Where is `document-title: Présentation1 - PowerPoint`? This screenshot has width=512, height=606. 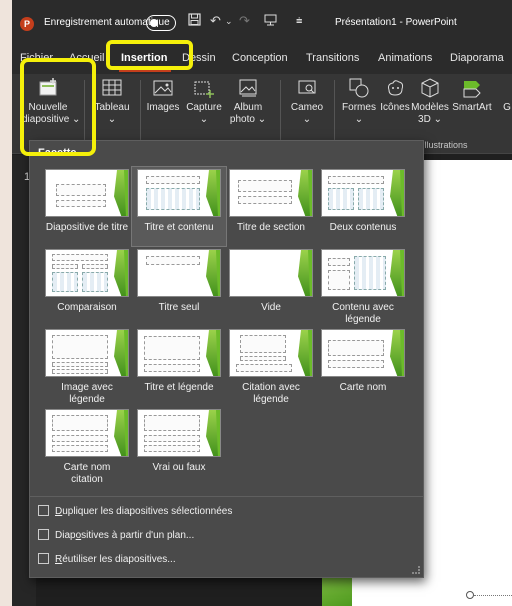
document-title: Présentation1 - PowerPoint is located at coordinates (396, 22).